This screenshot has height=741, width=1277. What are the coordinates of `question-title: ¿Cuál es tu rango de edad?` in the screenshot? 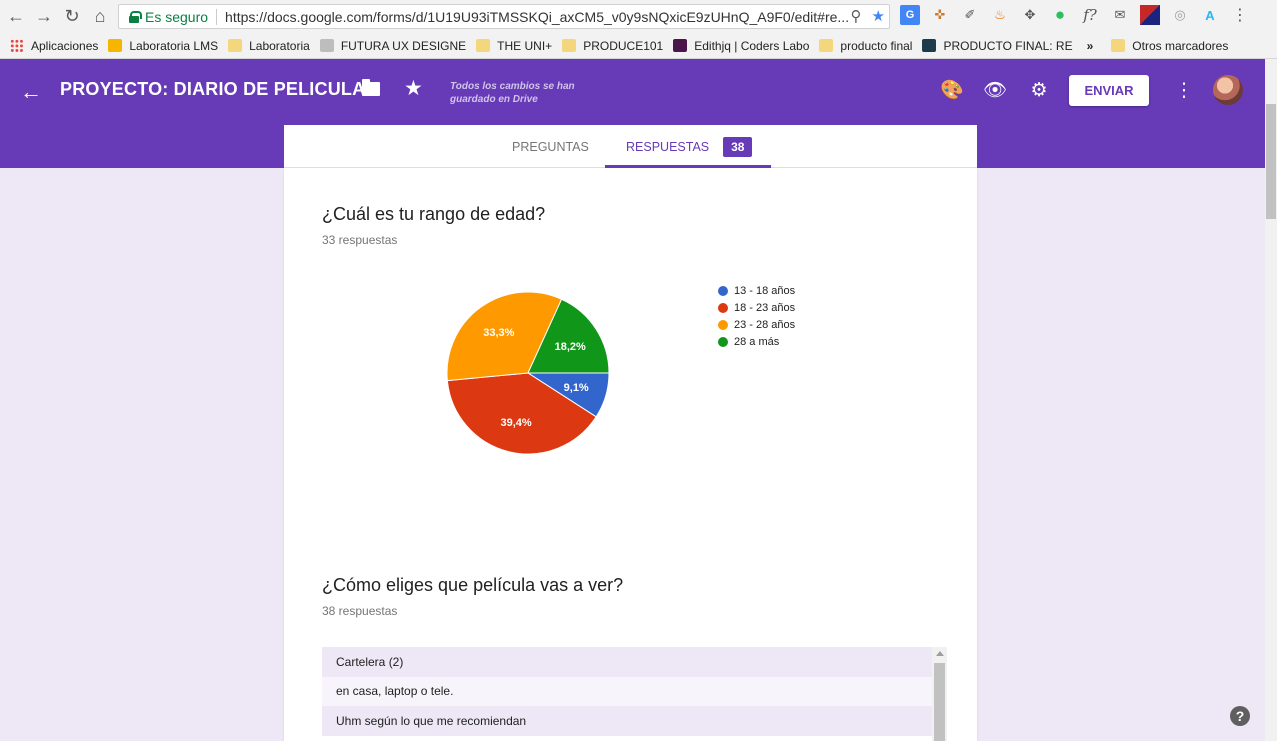 It's located at (434, 214).